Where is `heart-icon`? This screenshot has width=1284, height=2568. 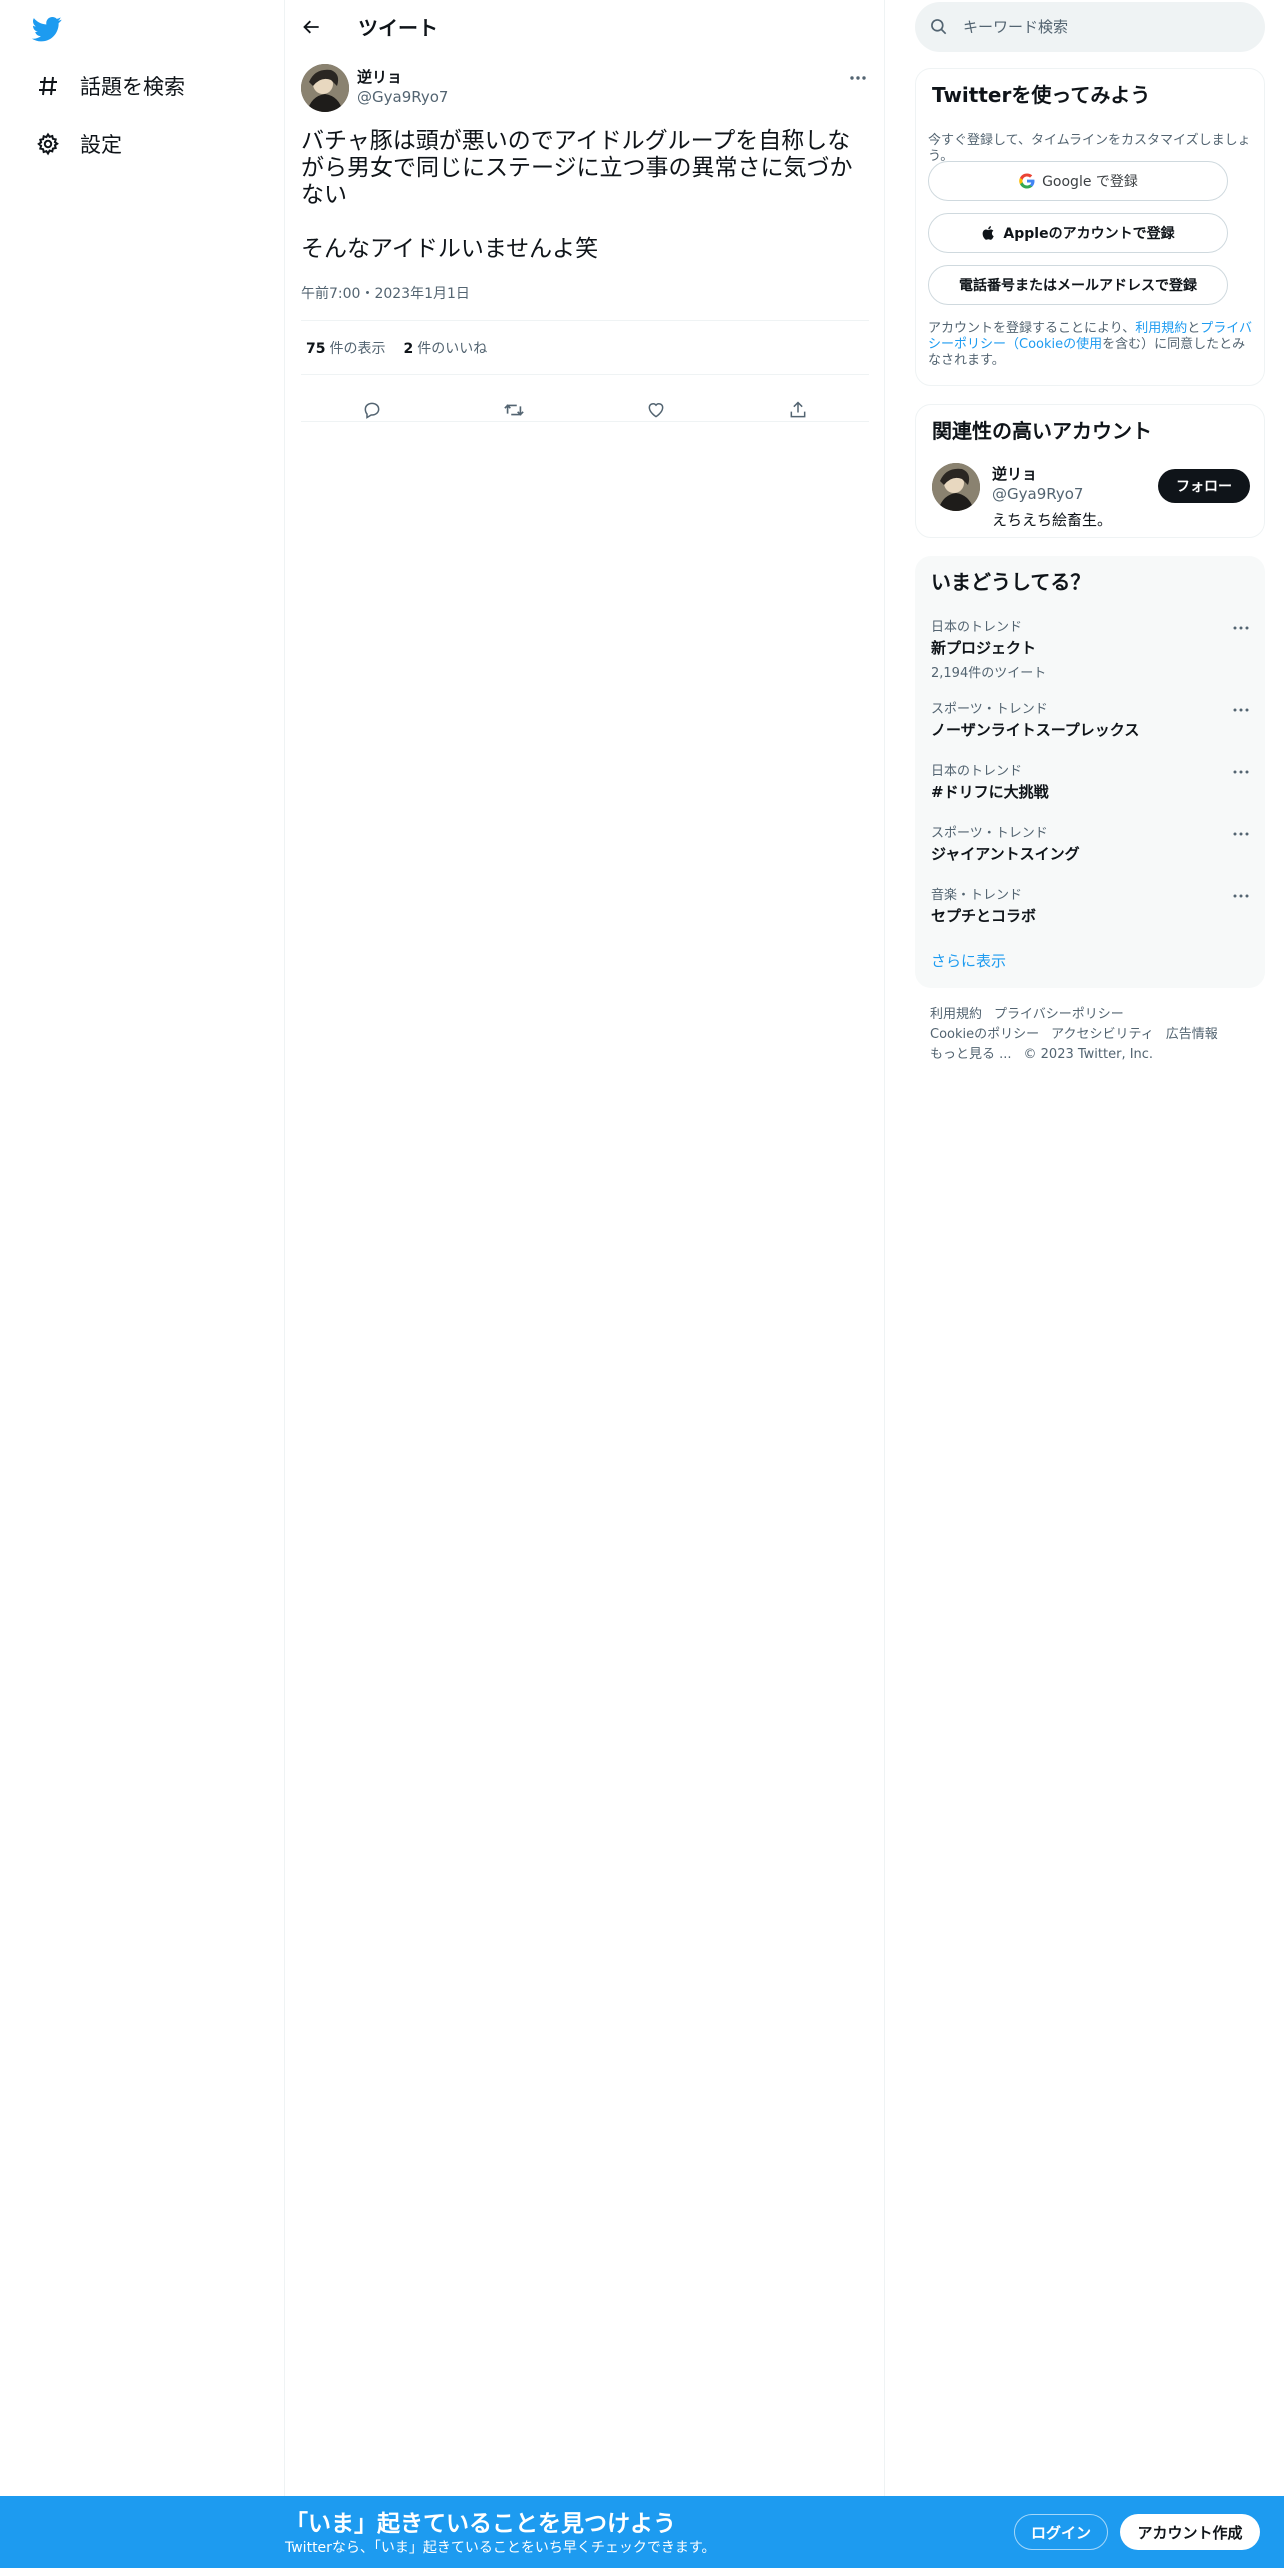 heart-icon is located at coordinates (656, 410).